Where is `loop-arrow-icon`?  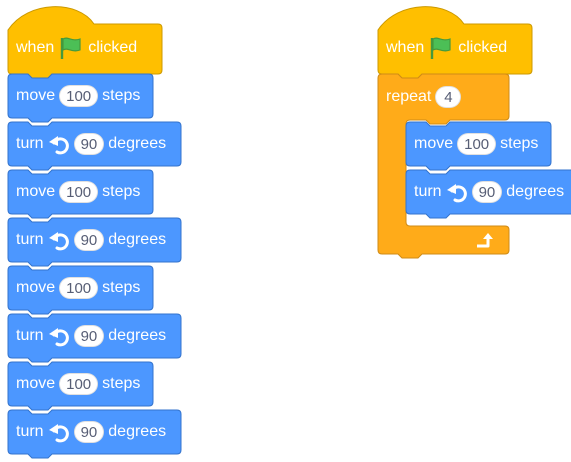 loop-arrow-icon is located at coordinates (486, 240).